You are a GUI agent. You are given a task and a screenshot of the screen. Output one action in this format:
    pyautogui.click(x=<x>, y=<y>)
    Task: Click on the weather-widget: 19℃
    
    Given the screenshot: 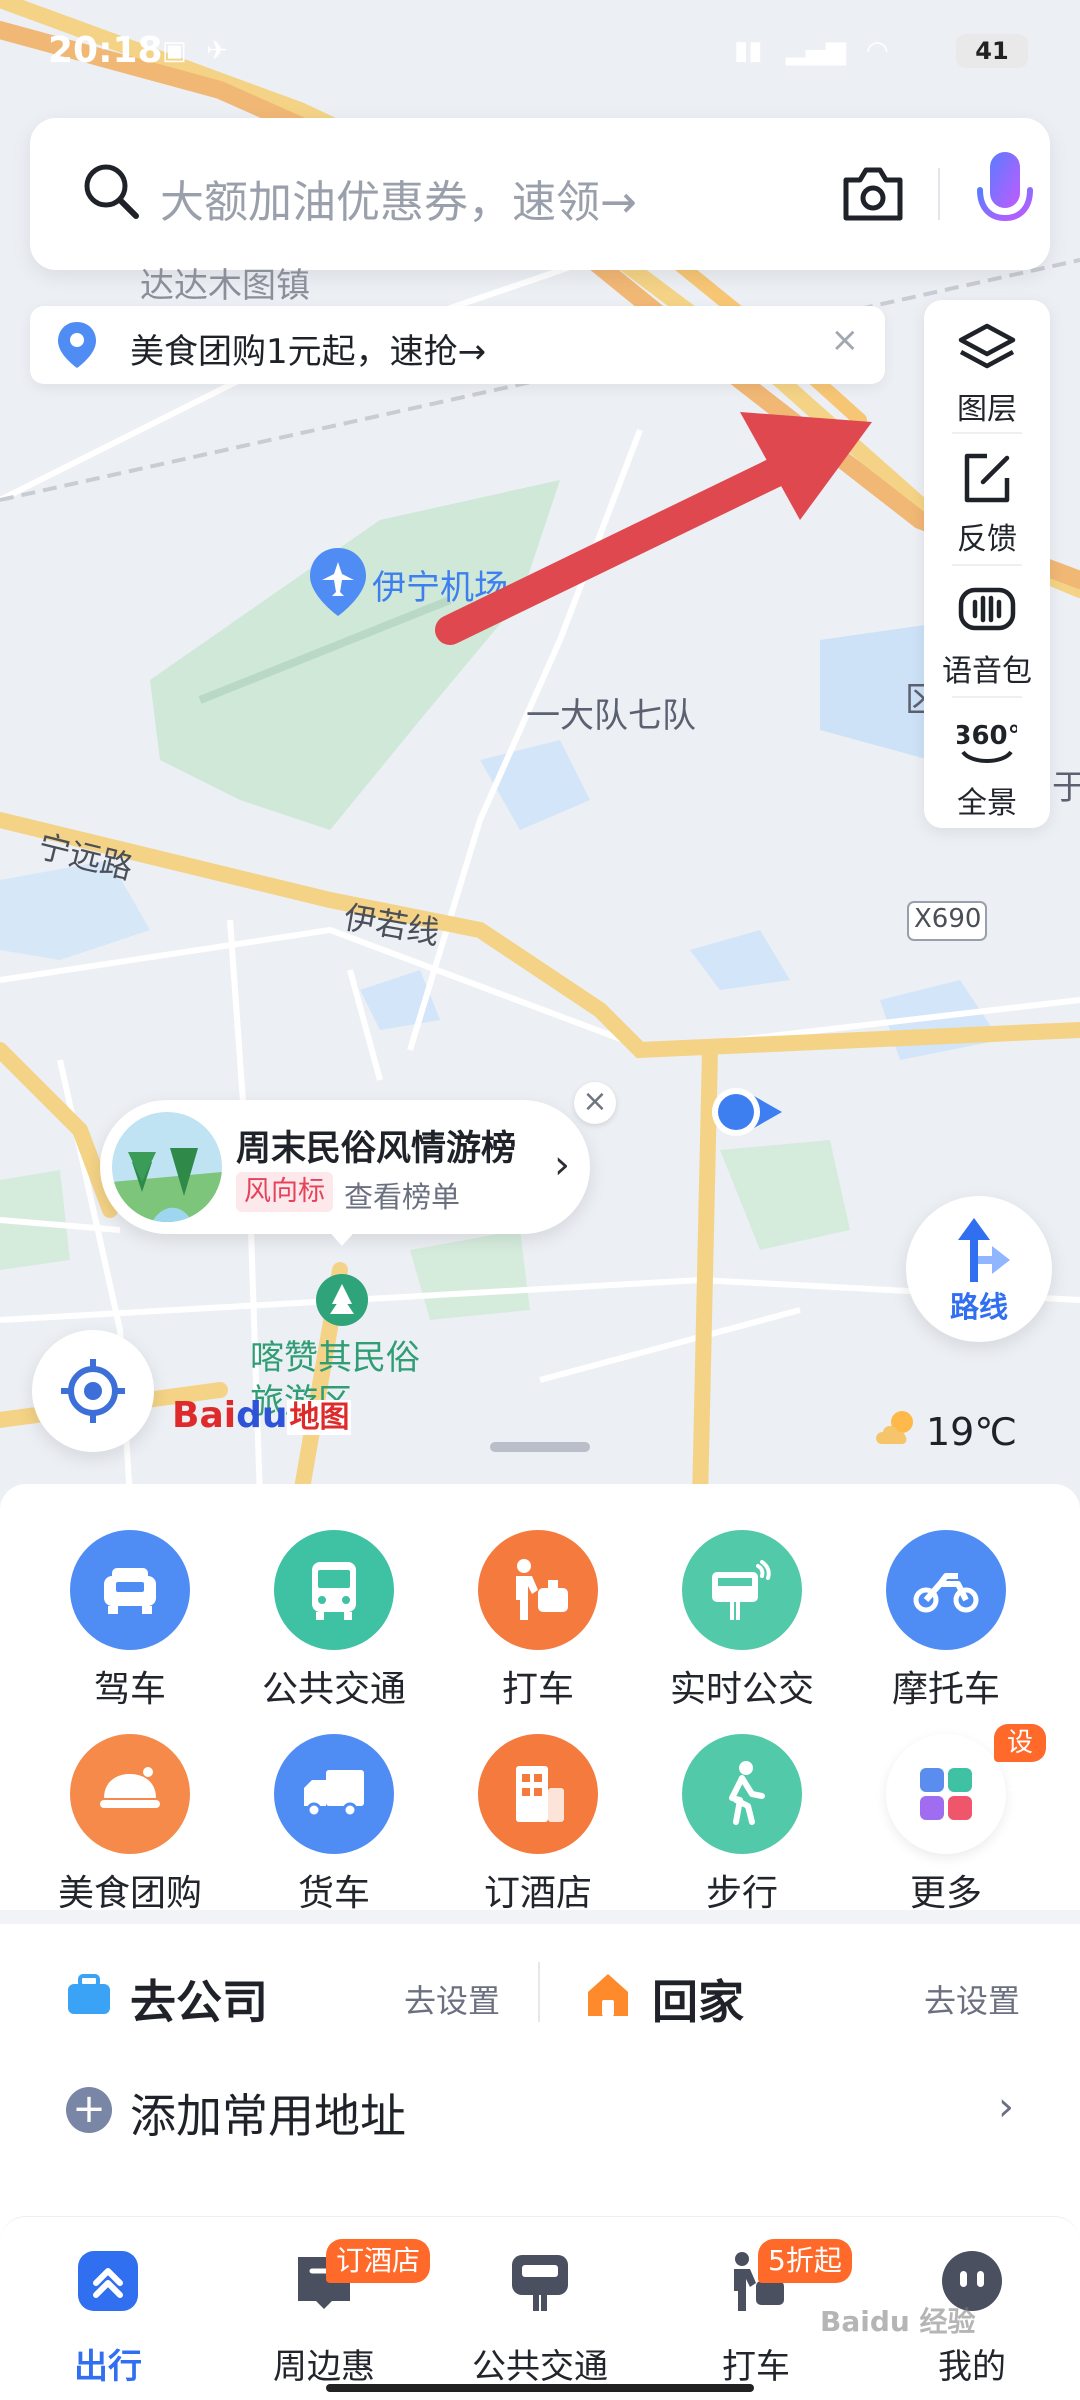 What is the action you would take?
    pyautogui.click(x=945, y=1431)
    